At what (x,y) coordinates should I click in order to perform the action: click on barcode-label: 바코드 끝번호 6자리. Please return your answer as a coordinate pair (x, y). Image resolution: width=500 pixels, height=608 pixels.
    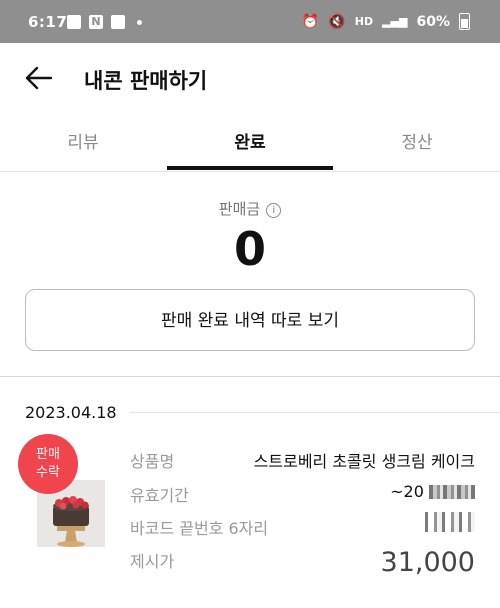
    Looking at the image, I should click on (199, 528).